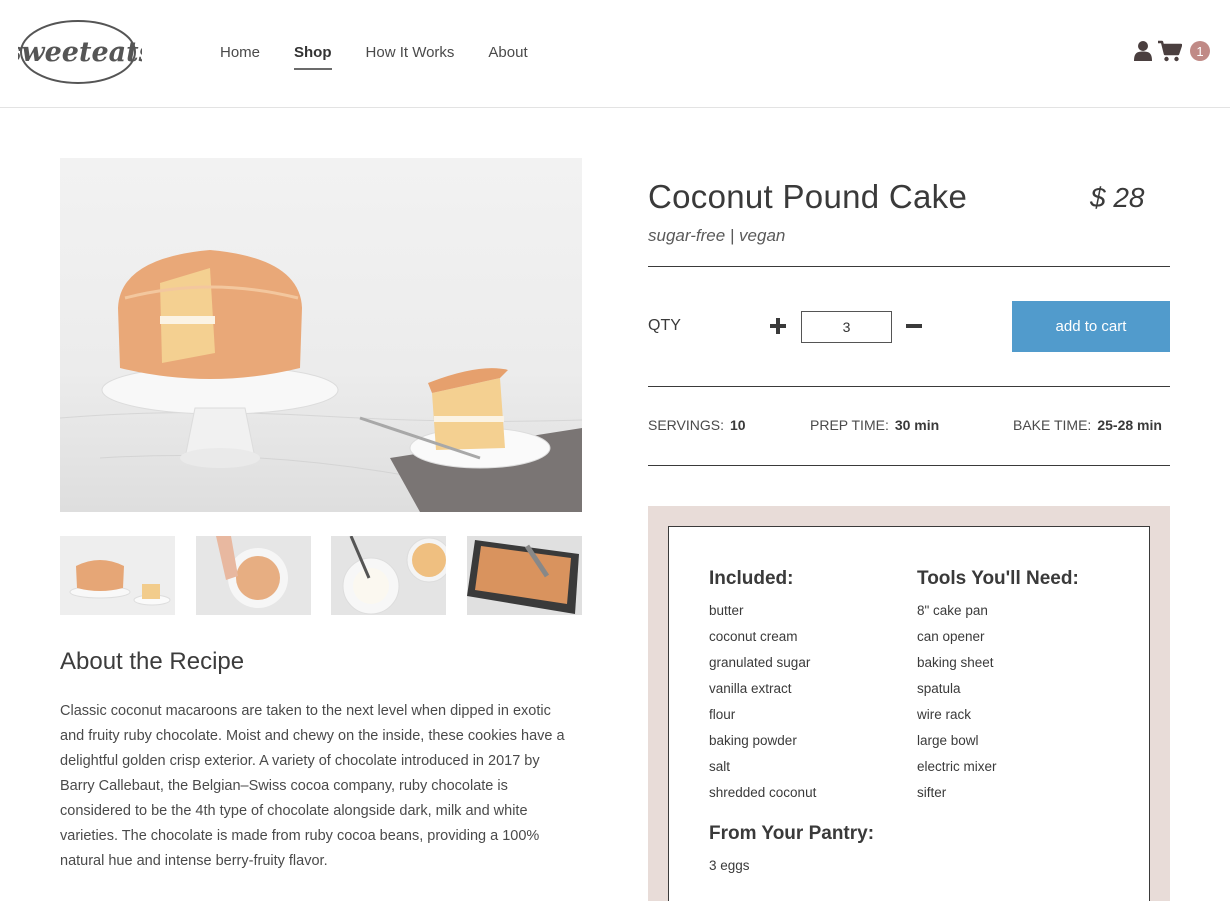 The image size is (1230, 901). What do you see at coordinates (750, 688) in the screenshot?
I see `list-item: vanilla extract` at bounding box center [750, 688].